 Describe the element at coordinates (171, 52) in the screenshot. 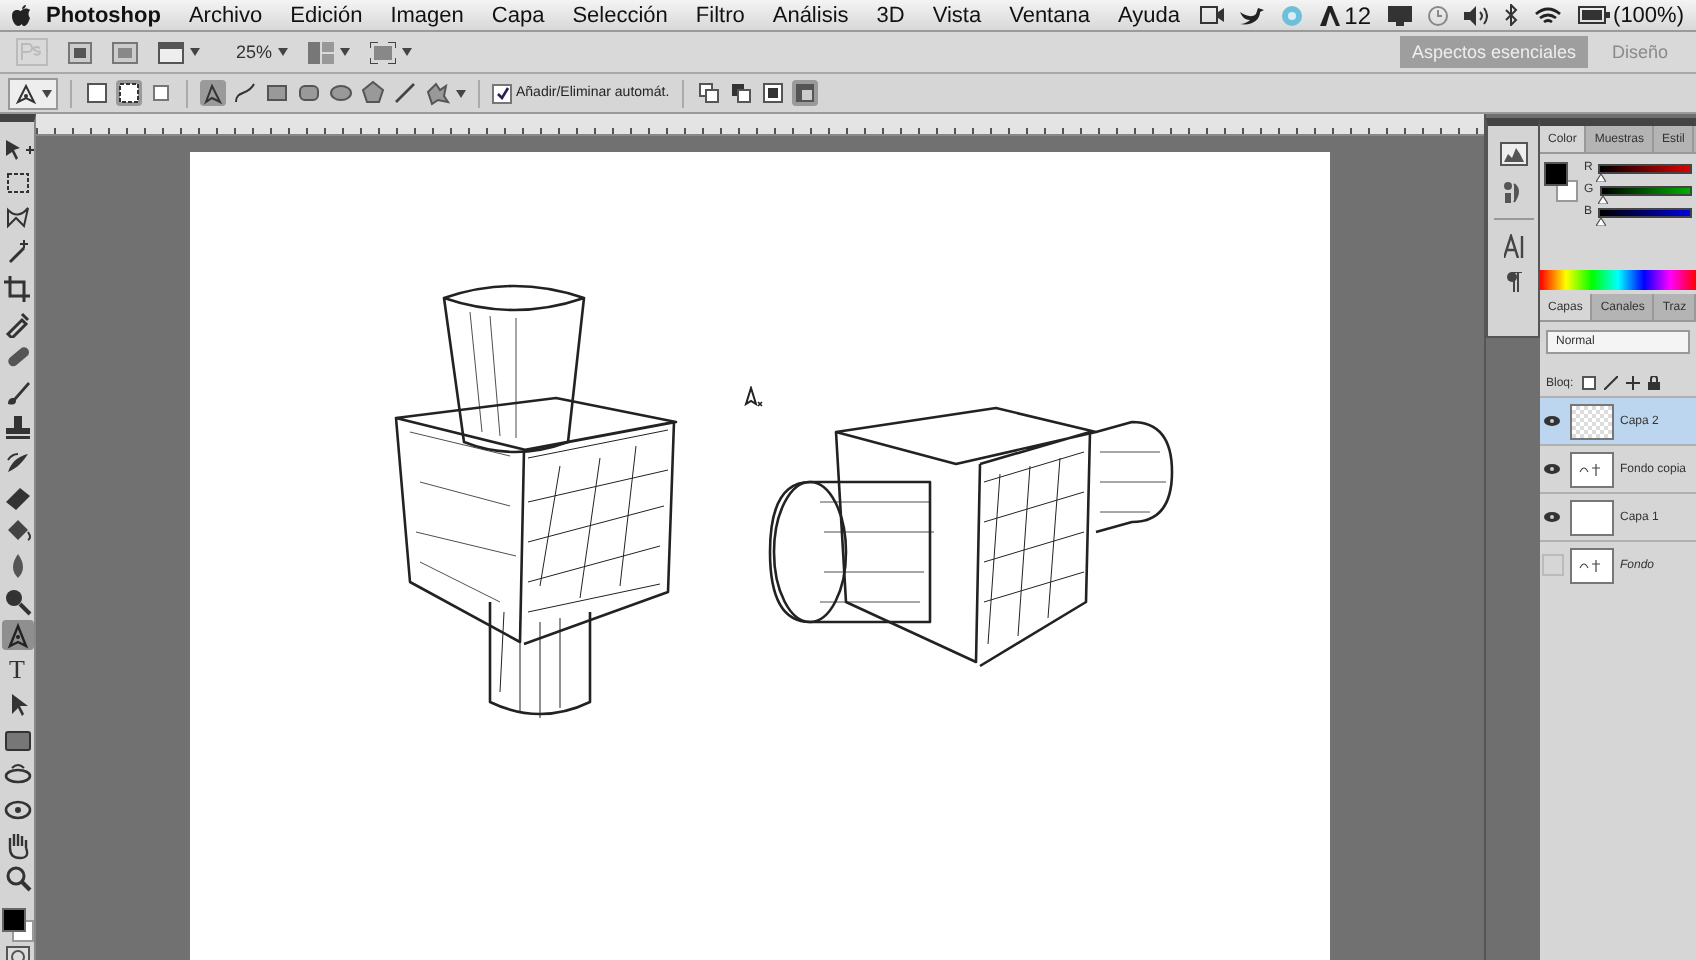

I see `view-extras-icon` at that location.